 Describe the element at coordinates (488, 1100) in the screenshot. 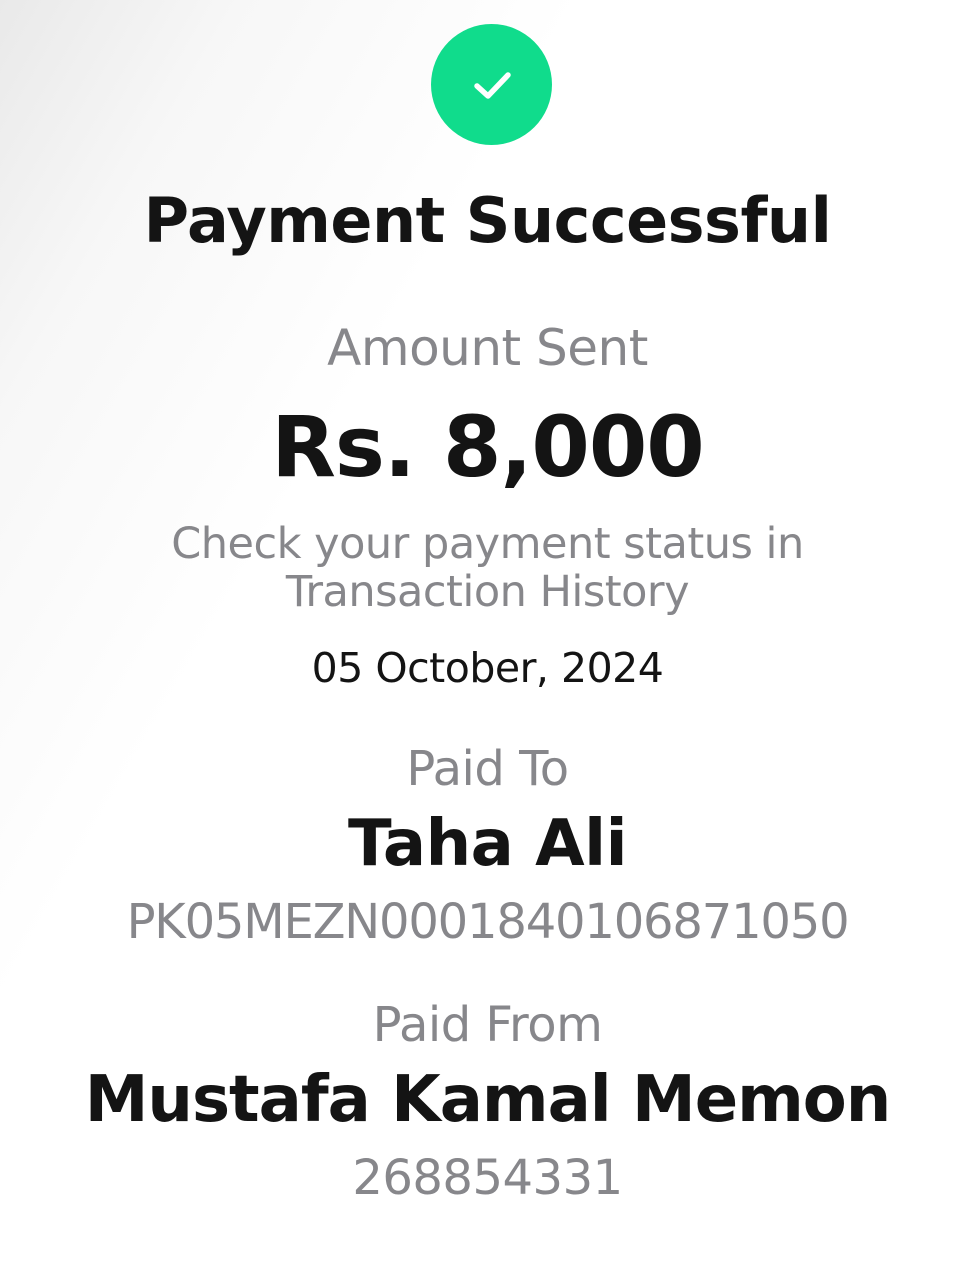

I see `payer-name: Mustafa Kamal Memon` at that location.